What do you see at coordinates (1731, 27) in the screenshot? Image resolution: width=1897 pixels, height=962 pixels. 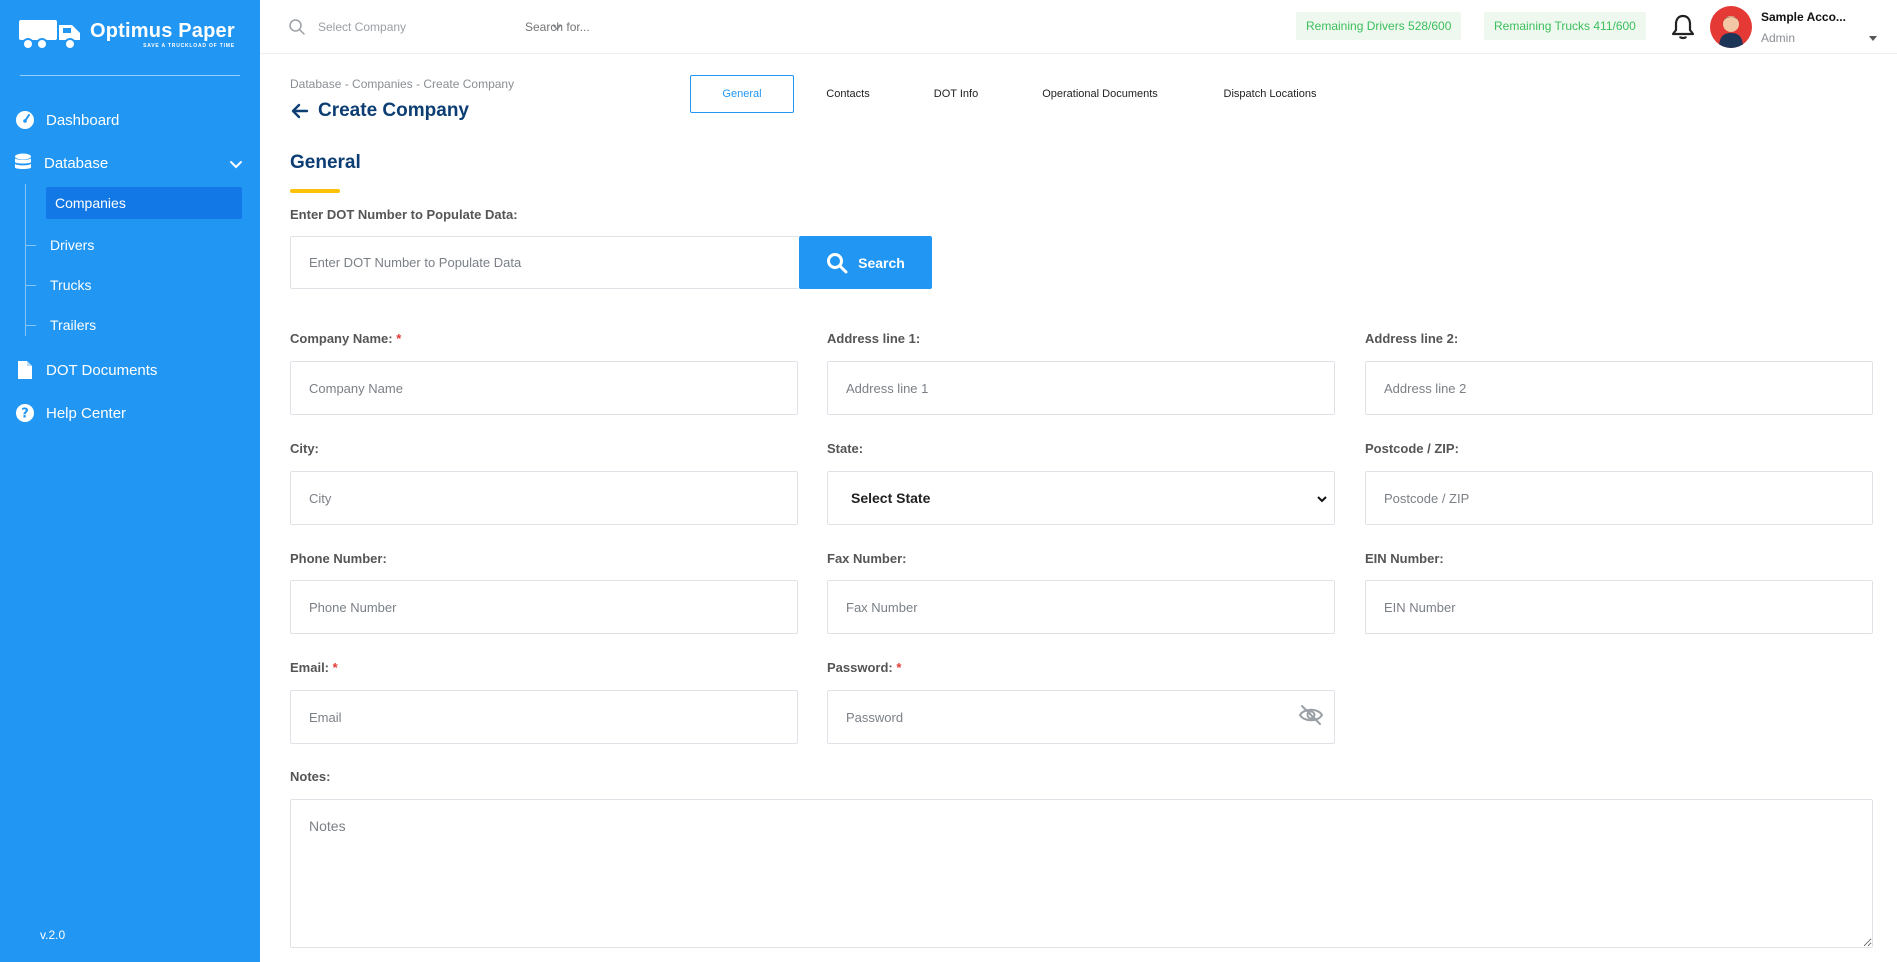 I see `avatar` at bounding box center [1731, 27].